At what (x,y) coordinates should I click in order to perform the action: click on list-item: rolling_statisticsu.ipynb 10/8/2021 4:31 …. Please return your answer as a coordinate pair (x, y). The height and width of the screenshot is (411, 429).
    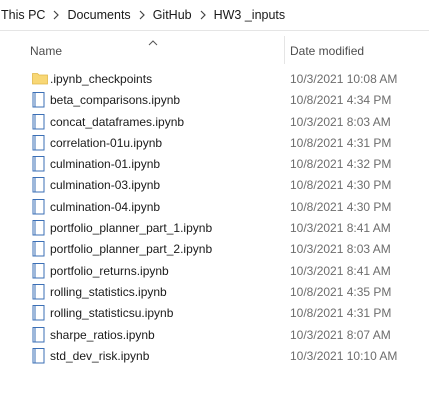
    Looking at the image, I should click on (229, 312).